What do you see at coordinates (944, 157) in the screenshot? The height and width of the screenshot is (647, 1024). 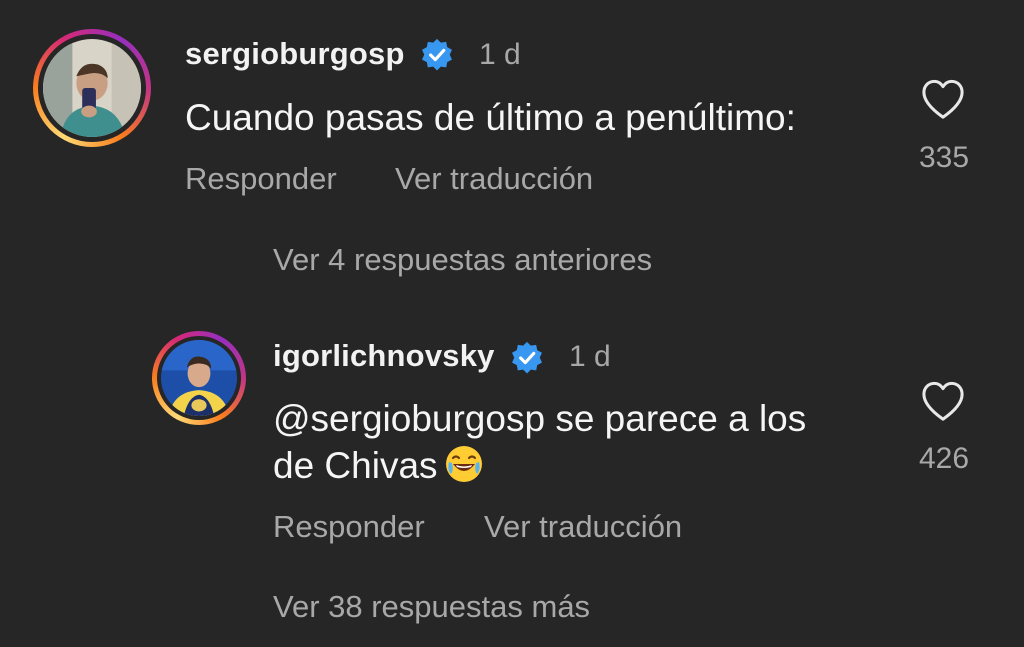 I see `like-count: 335` at bounding box center [944, 157].